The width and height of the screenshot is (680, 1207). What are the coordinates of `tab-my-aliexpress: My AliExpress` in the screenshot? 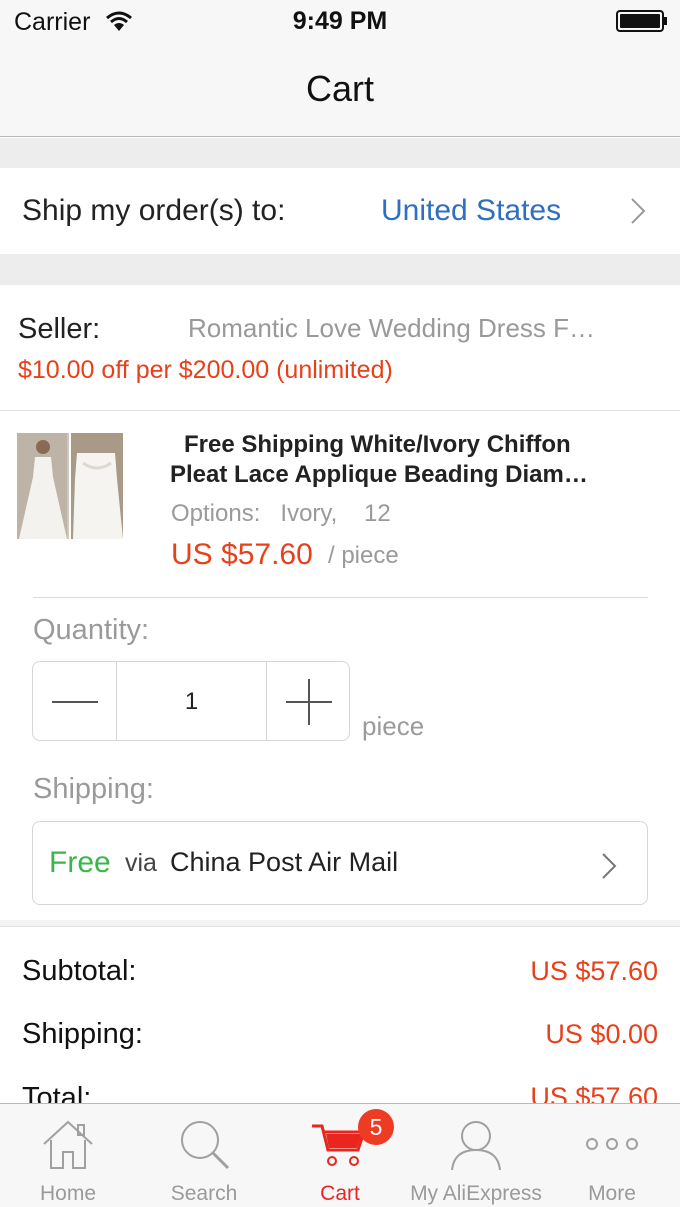 It's located at (476, 1155).